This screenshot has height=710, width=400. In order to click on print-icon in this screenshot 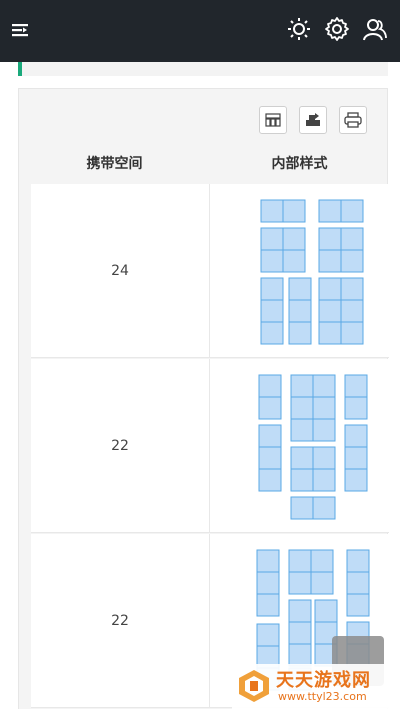, I will do `click(353, 120)`.